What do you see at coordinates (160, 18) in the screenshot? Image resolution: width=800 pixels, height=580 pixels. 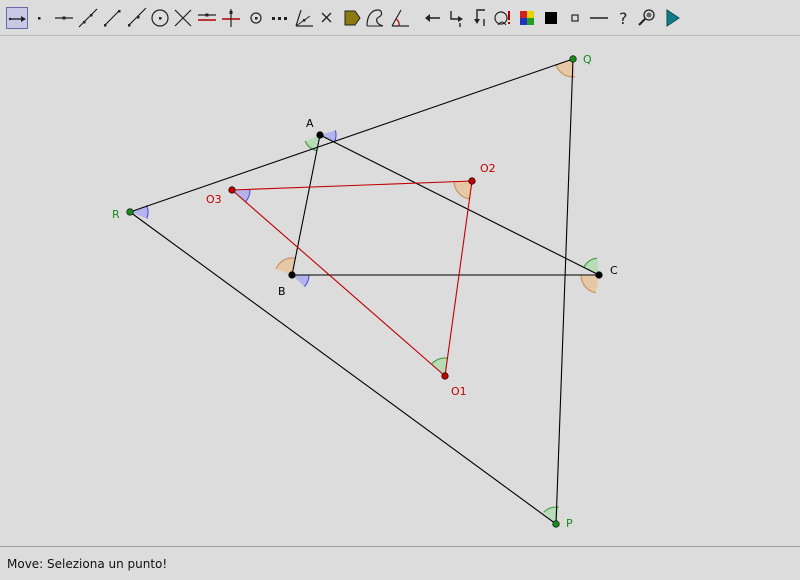 I see `circle-icon` at bounding box center [160, 18].